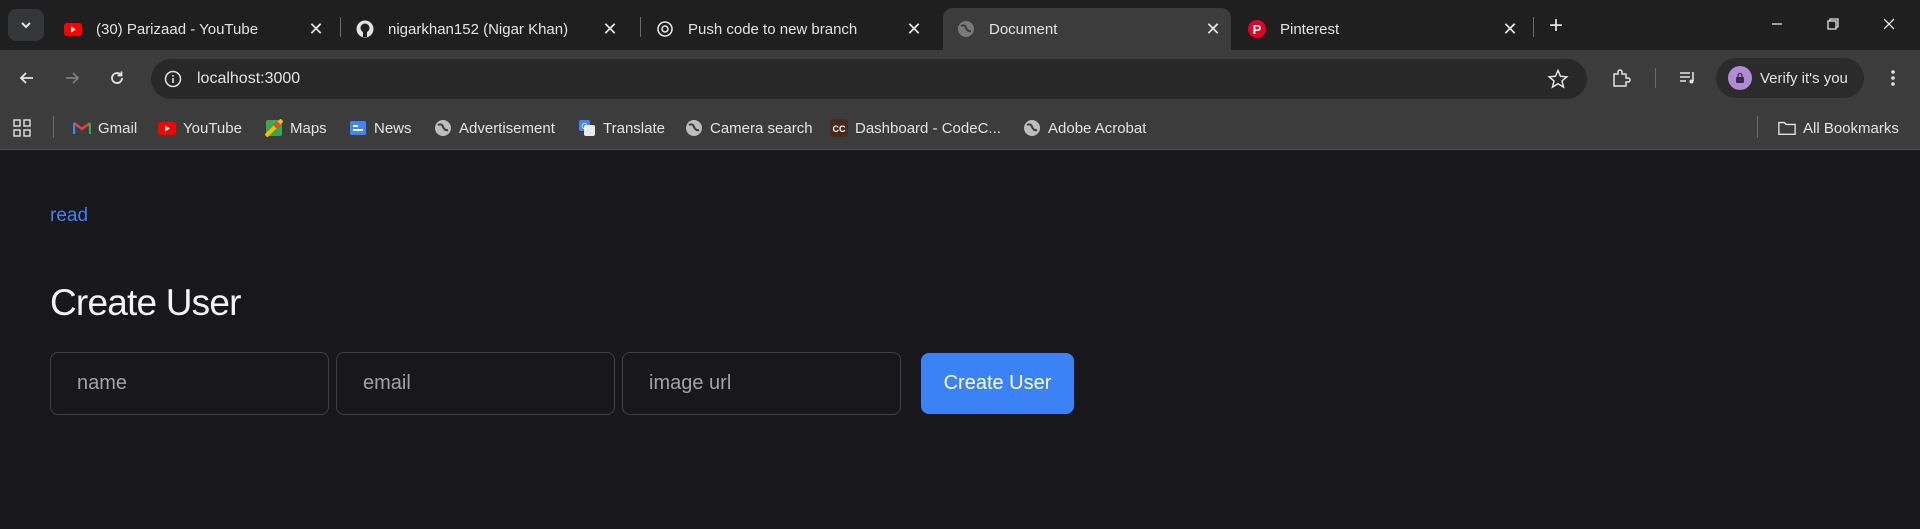  I want to click on more-vertical-icon, so click(1893, 78).